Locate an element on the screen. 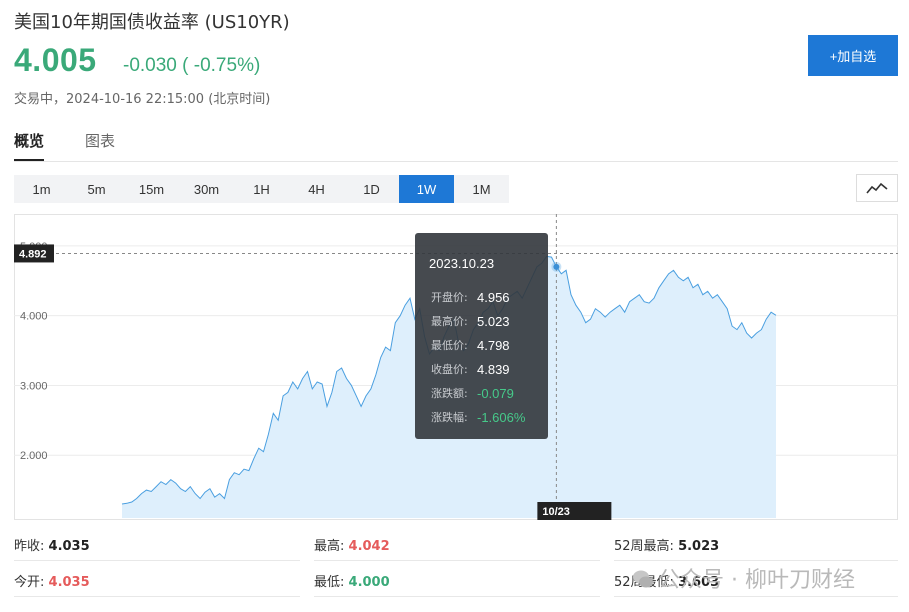 This screenshot has height=612, width=909. crosshair-point is located at coordinates (556, 266).